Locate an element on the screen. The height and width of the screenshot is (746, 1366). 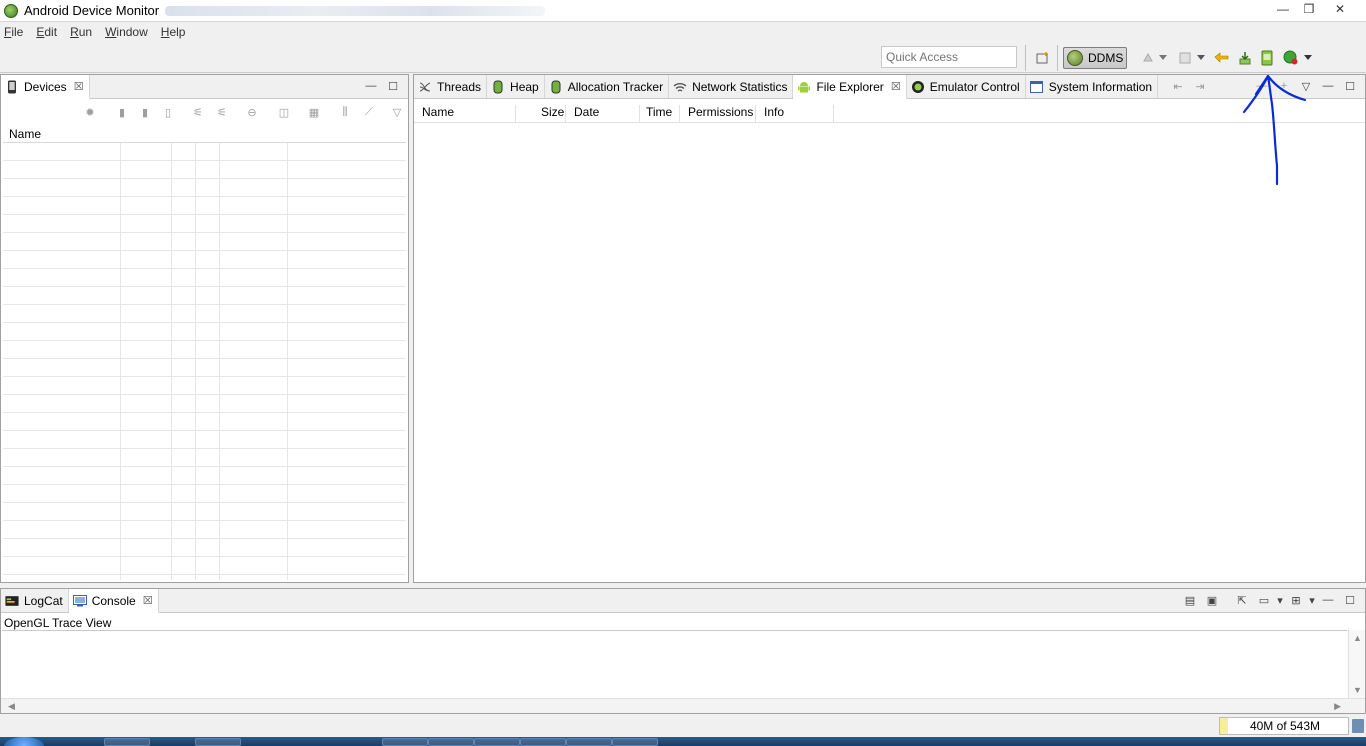
tab-console-label: Console is located at coordinates (113, 600).